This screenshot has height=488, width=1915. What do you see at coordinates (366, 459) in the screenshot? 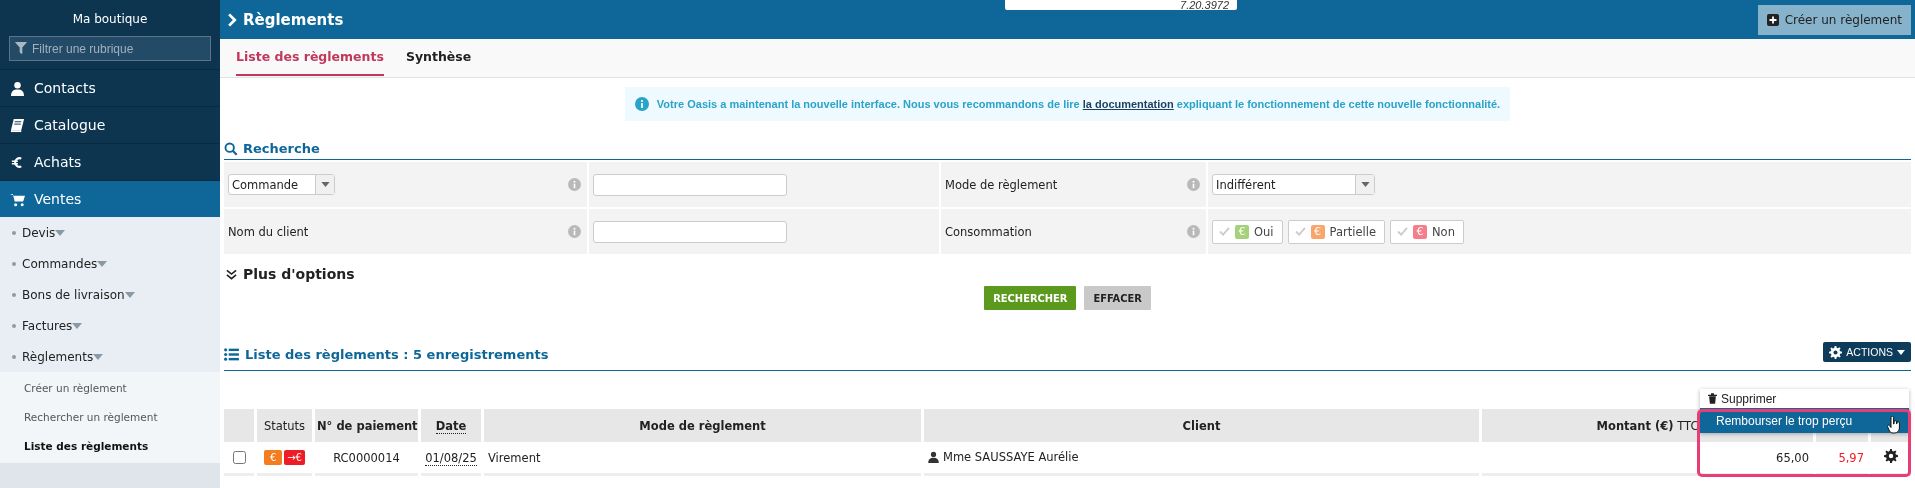
I see `table-cell: RC0000014` at bounding box center [366, 459].